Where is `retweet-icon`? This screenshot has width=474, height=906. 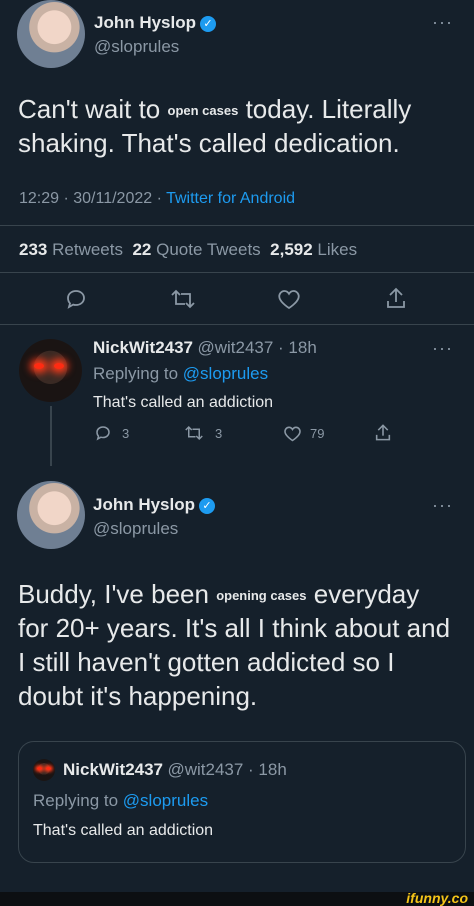
retweet-icon is located at coordinates (183, 301).